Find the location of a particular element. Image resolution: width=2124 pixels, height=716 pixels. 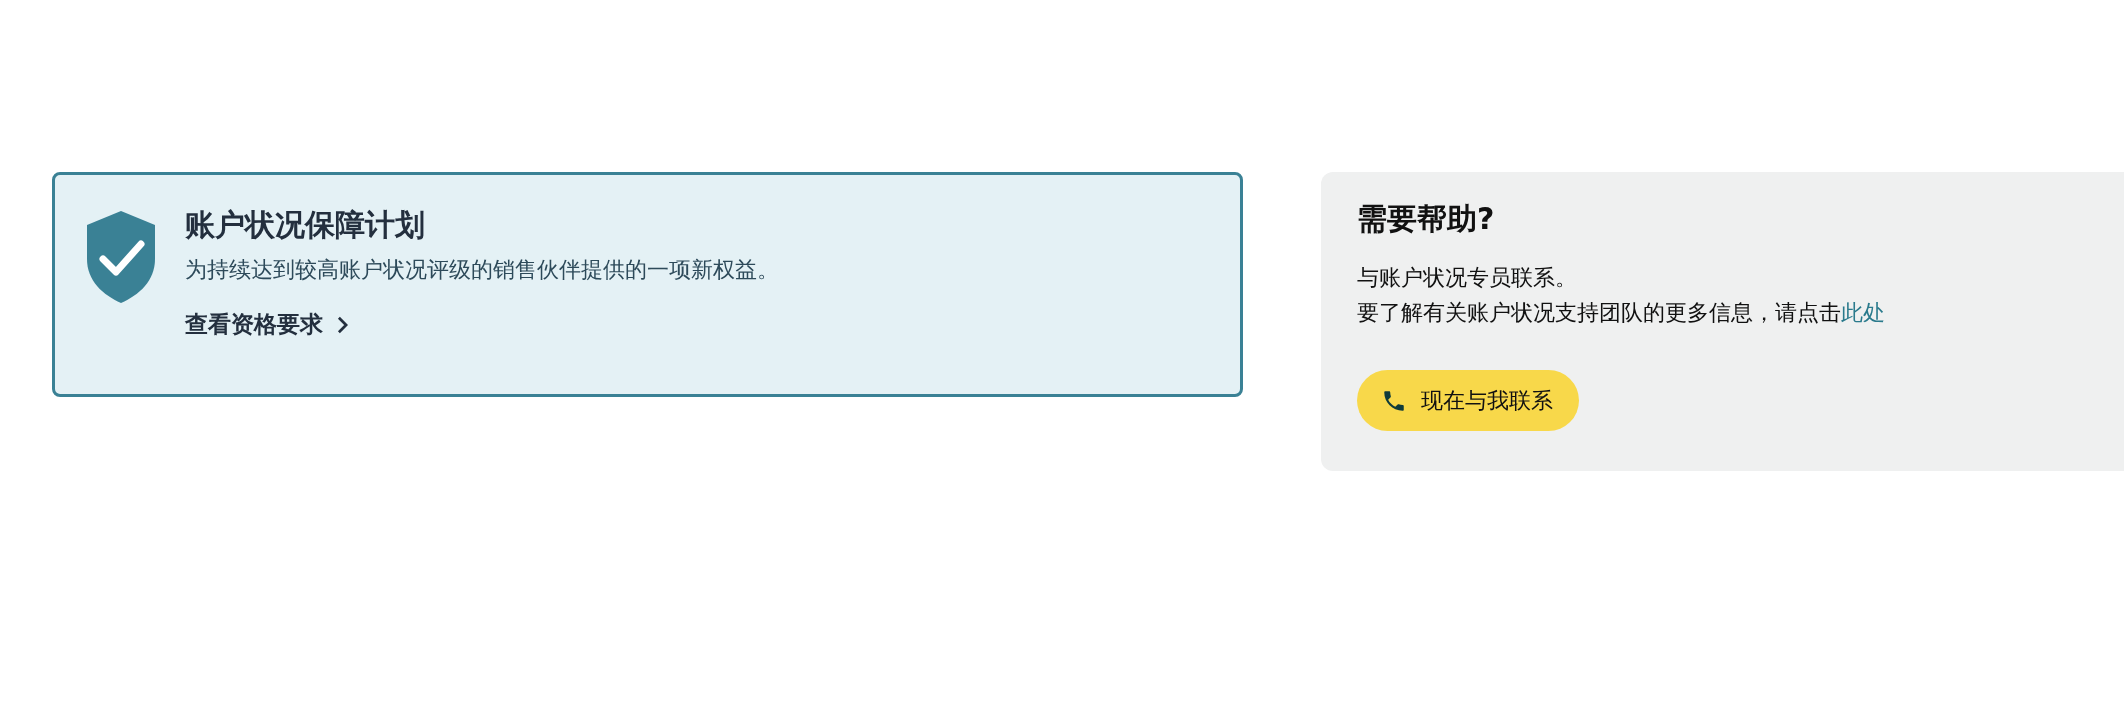

here-link: 此处 is located at coordinates (1863, 312).